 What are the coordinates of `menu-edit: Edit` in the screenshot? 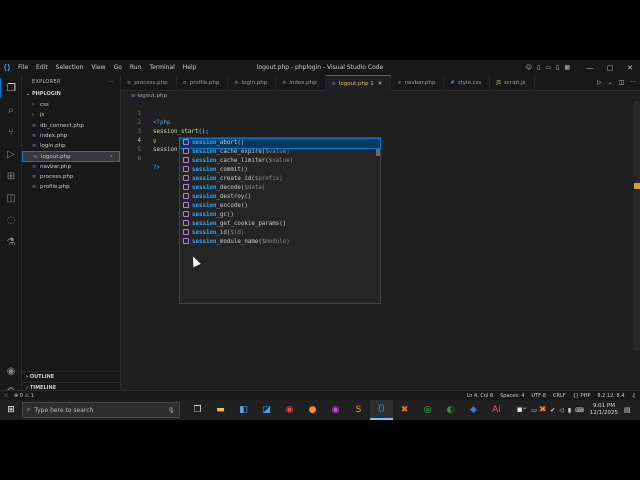 It's located at (42, 67).